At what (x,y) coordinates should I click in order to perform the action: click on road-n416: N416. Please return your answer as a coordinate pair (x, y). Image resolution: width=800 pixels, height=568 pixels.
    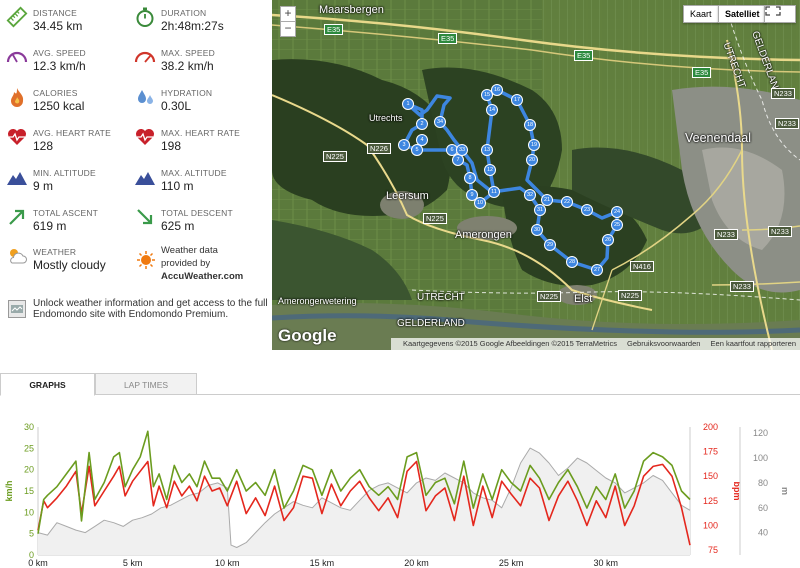
    Looking at the image, I should click on (642, 266).